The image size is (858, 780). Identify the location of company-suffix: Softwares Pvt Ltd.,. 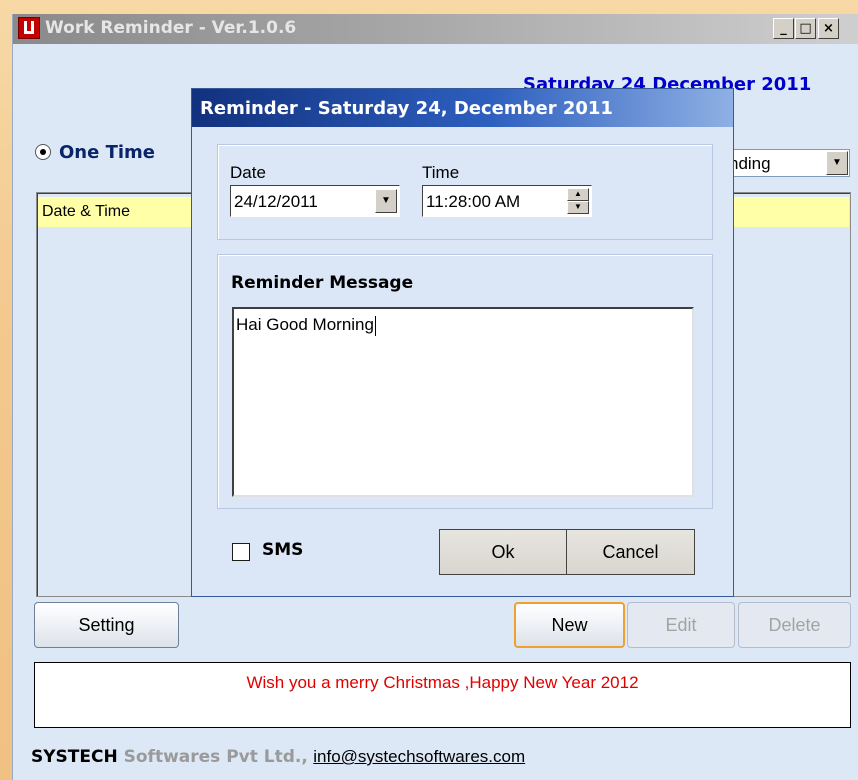
(212, 757).